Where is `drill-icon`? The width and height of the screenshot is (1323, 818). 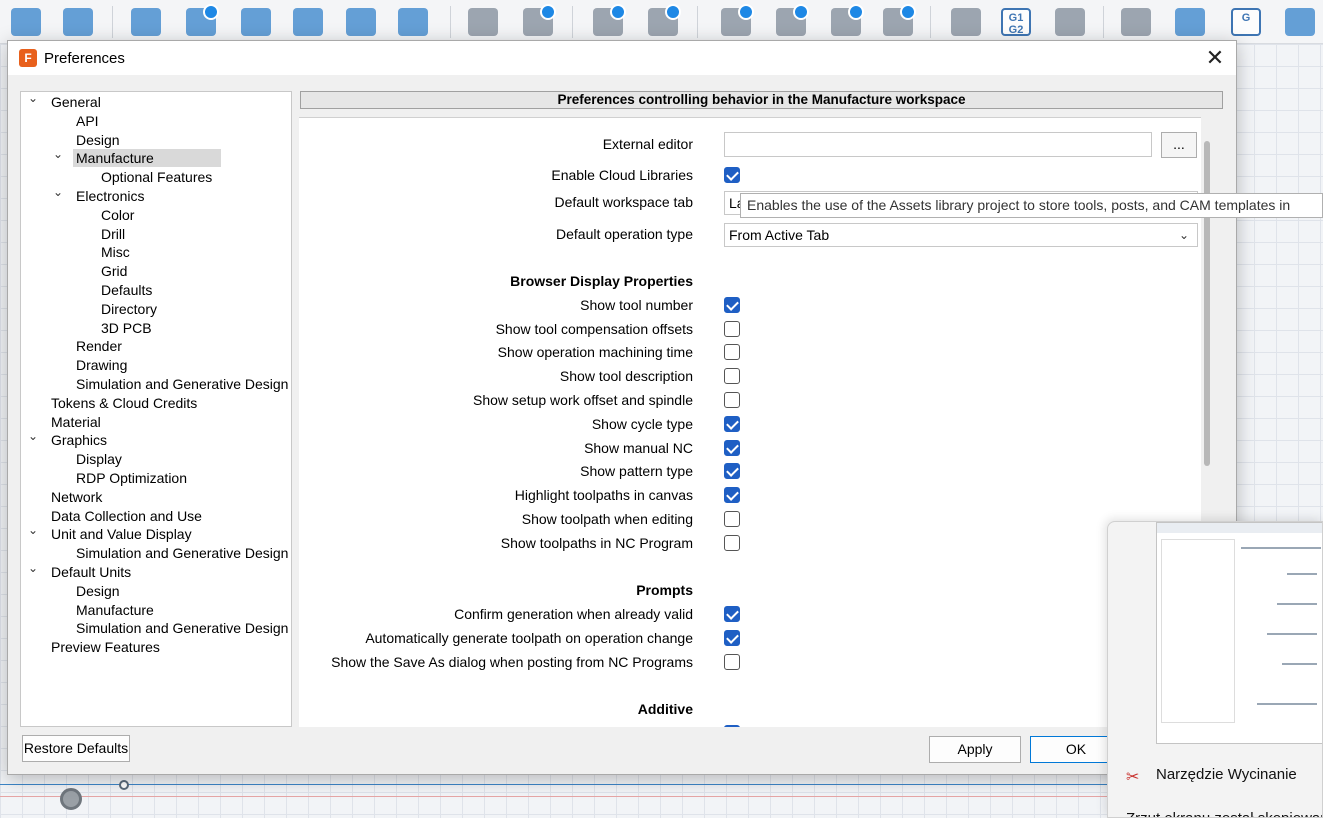 drill-icon is located at coordinates (483, 22).